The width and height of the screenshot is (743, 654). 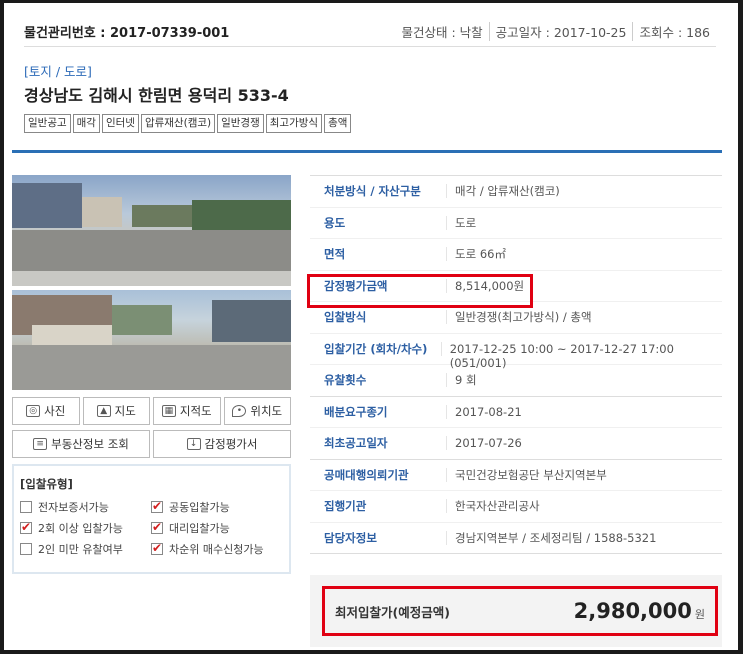 I want to click on document-icon: ≡, so click(x=40, y=444).